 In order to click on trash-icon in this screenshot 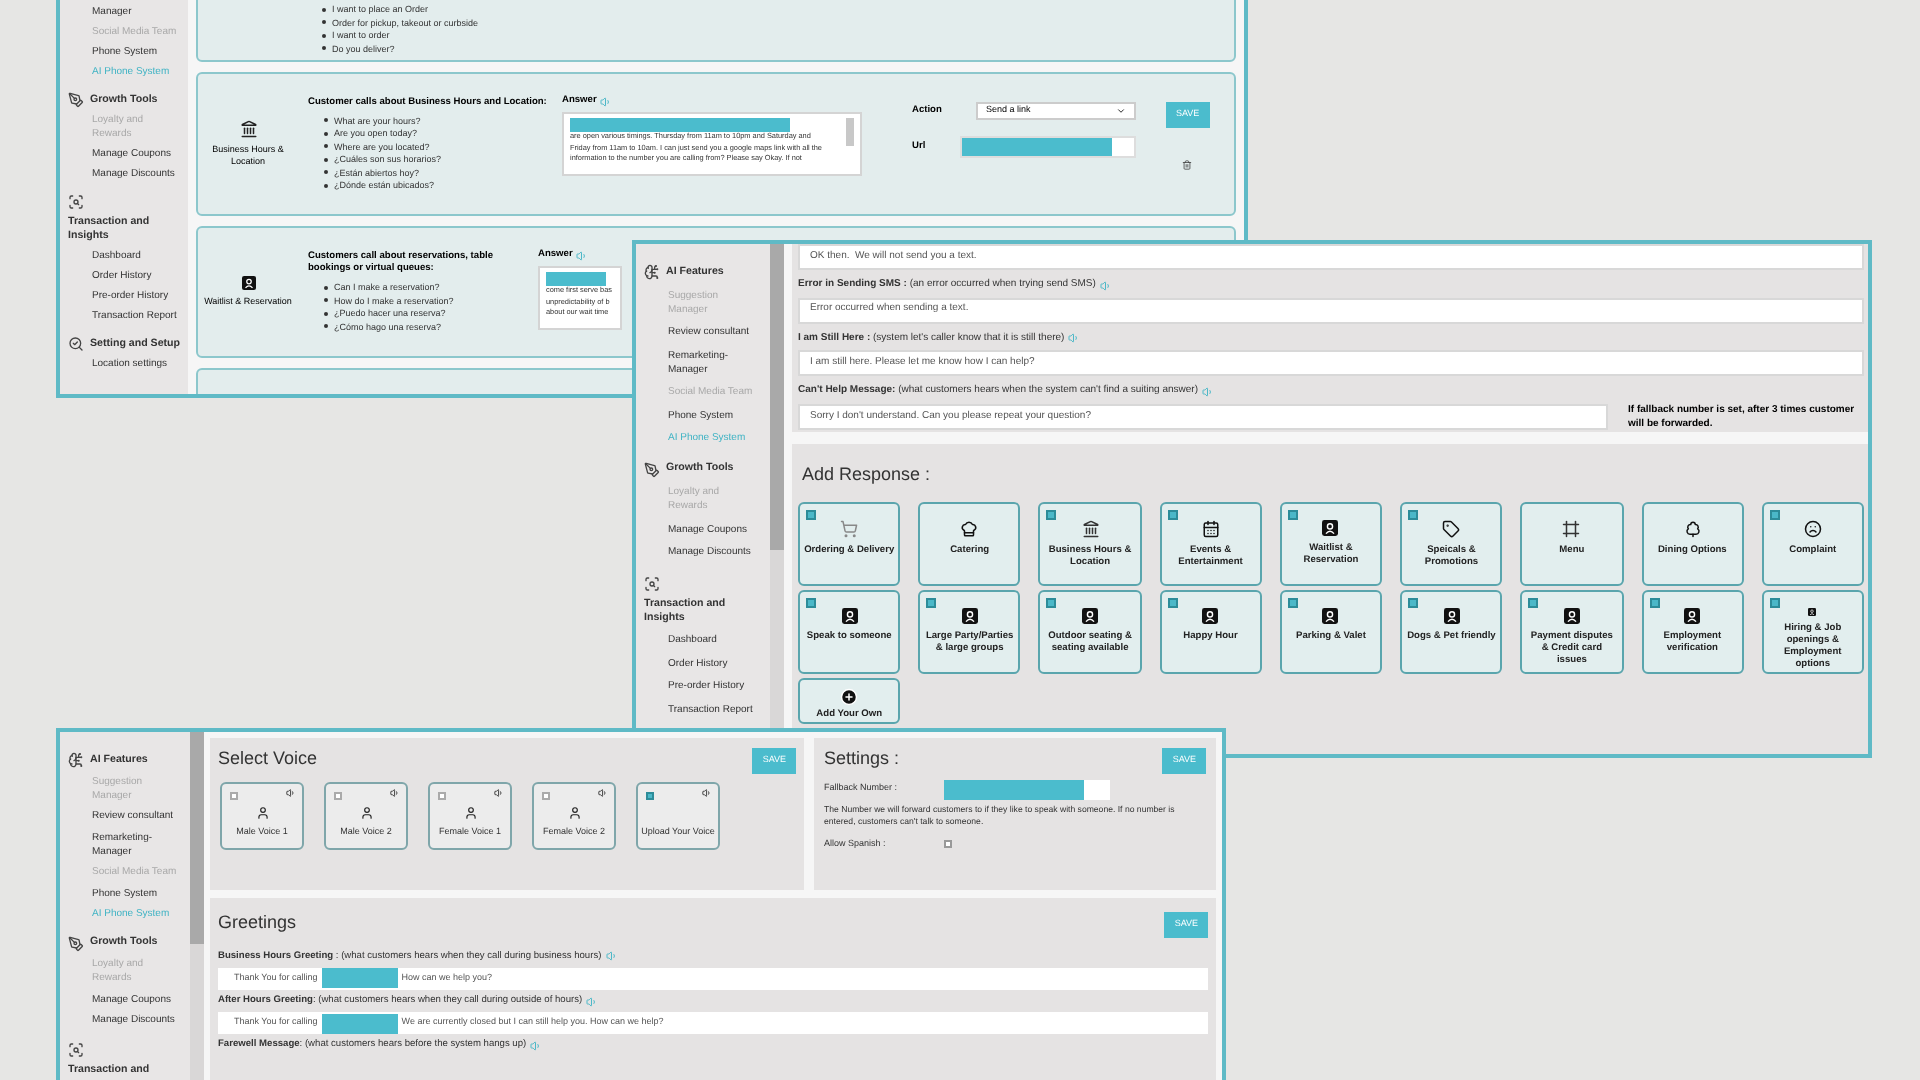, I will do `click(1187, 164)`.